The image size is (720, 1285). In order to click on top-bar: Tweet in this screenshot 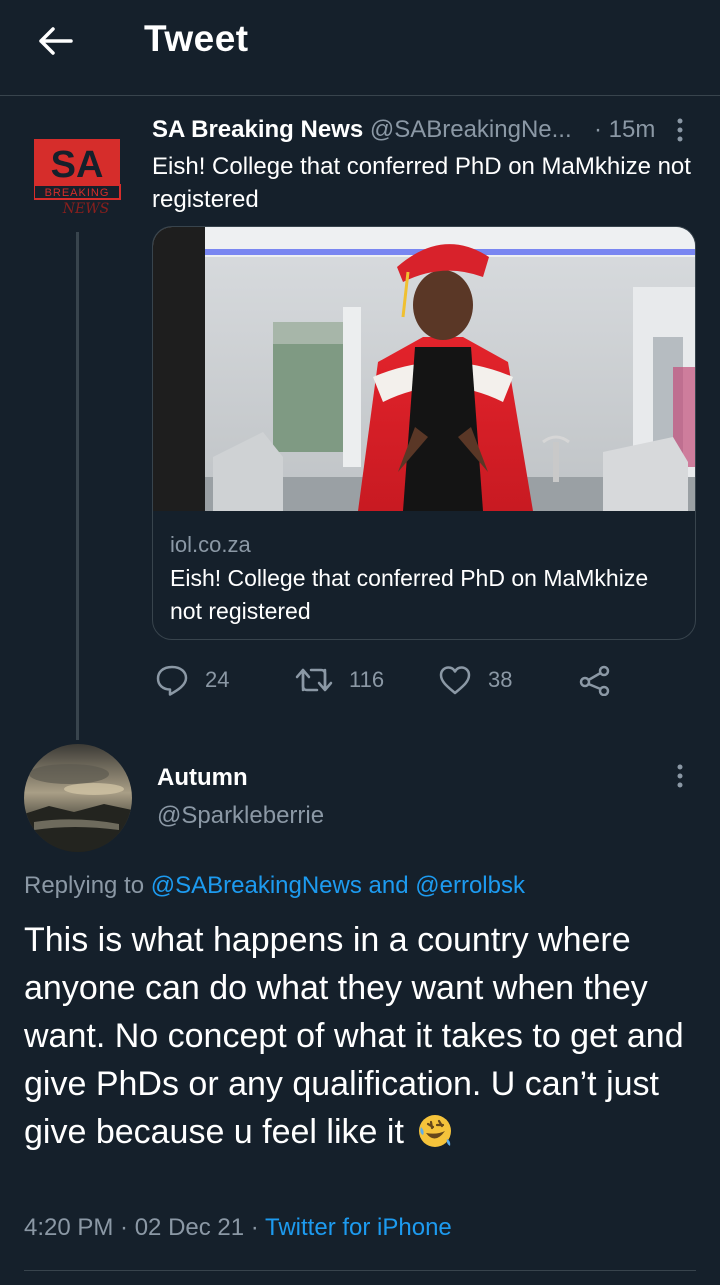, I will do `click(360, 48)`.